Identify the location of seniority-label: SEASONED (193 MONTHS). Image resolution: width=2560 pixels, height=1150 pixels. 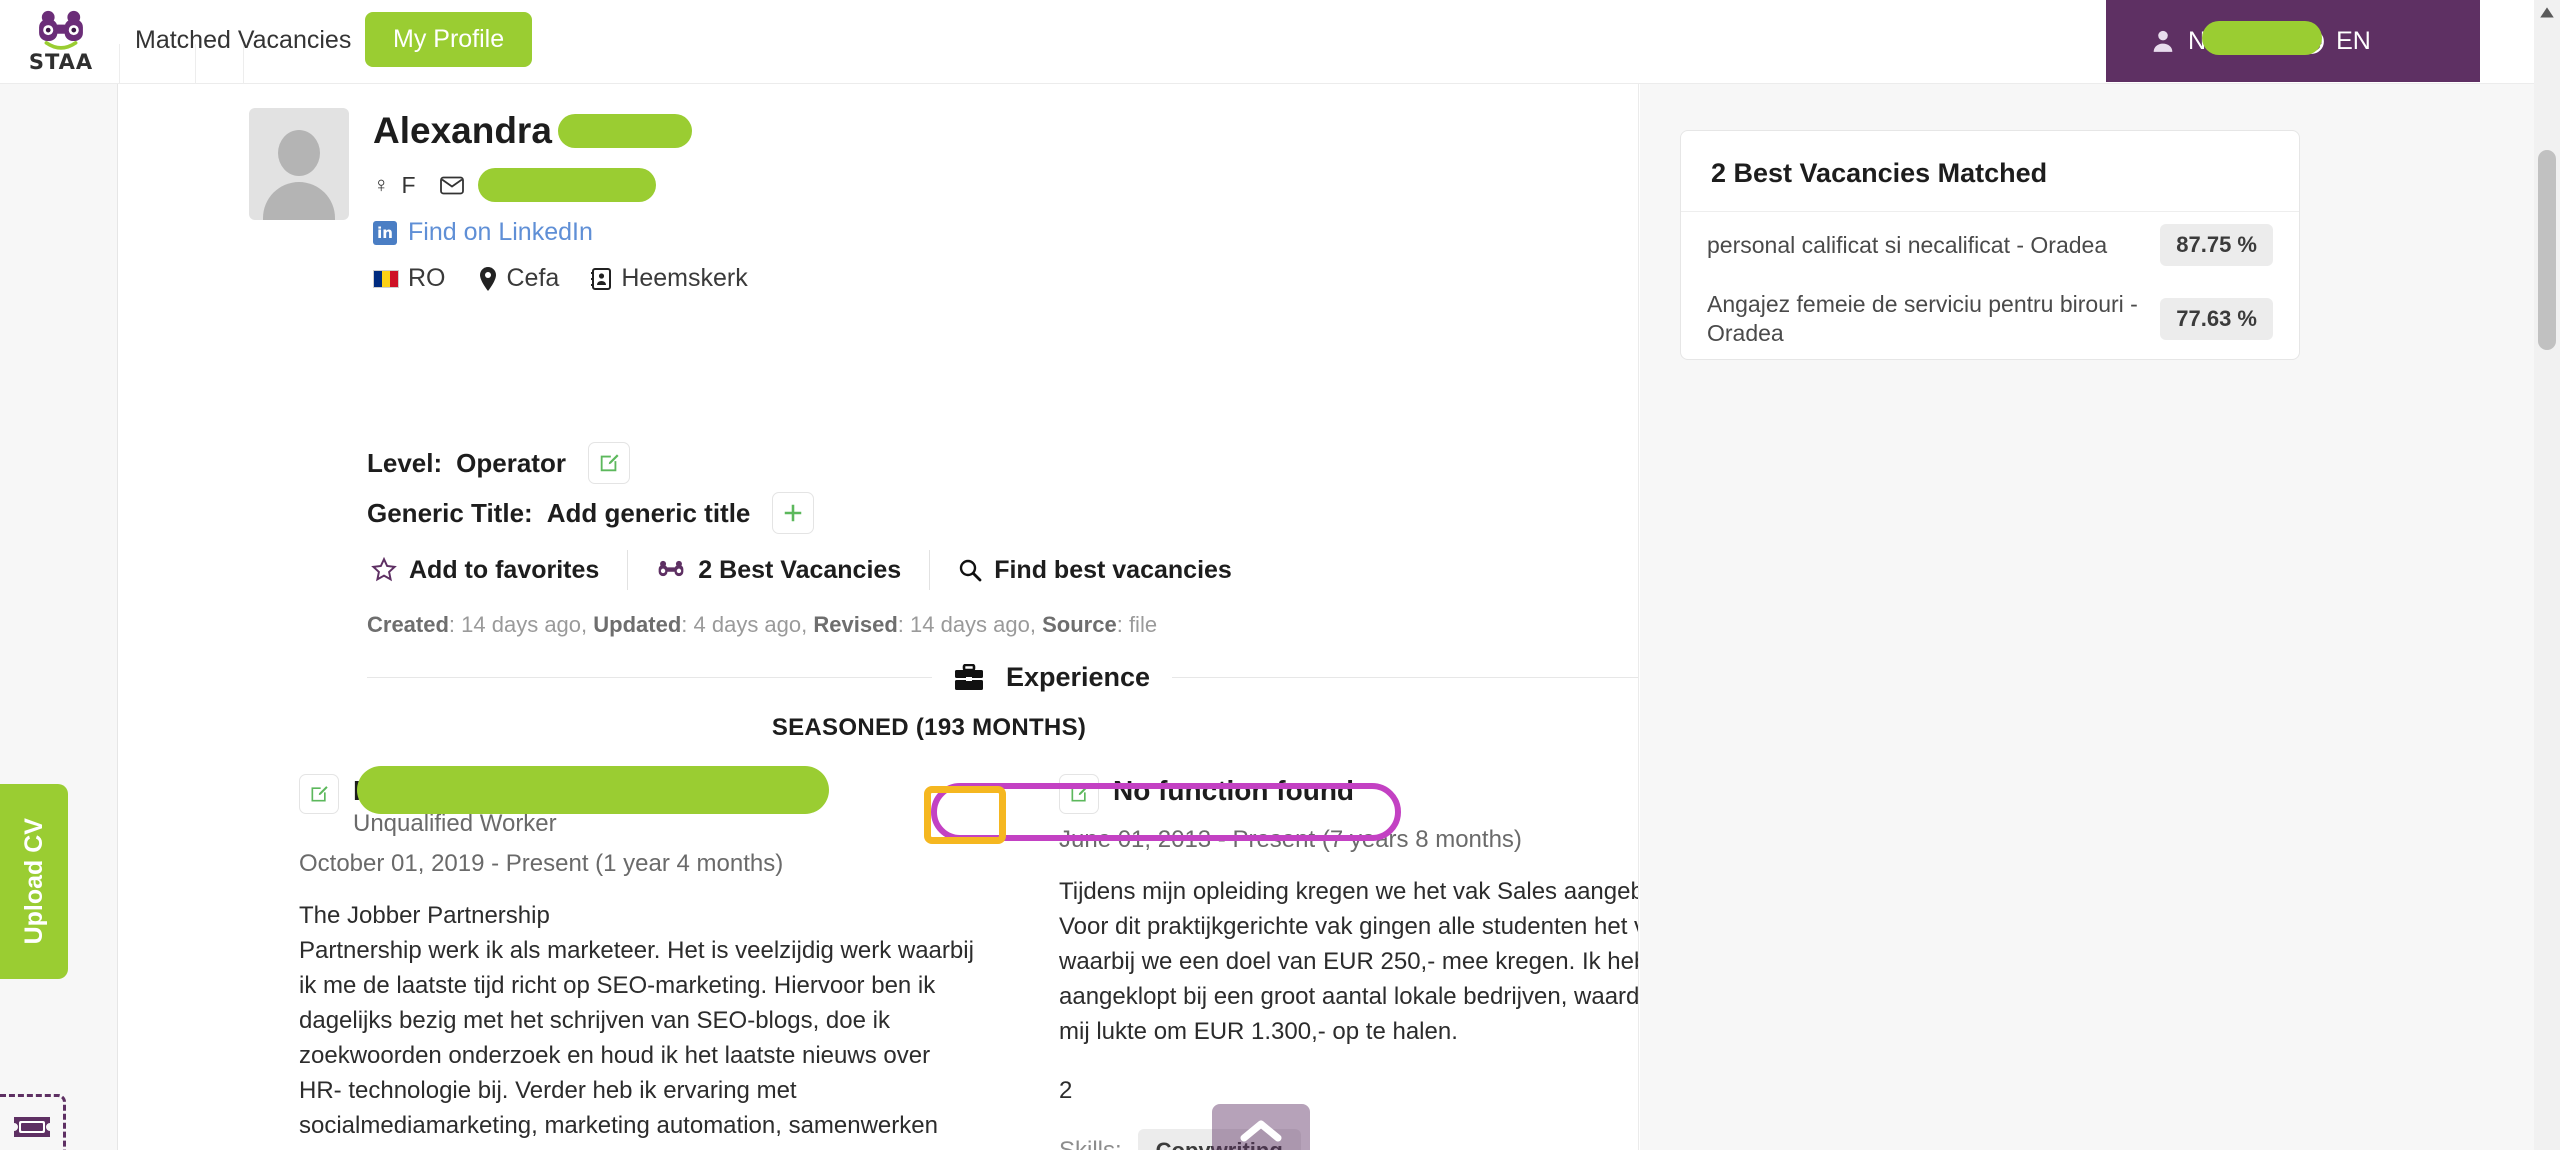
(929, 727).